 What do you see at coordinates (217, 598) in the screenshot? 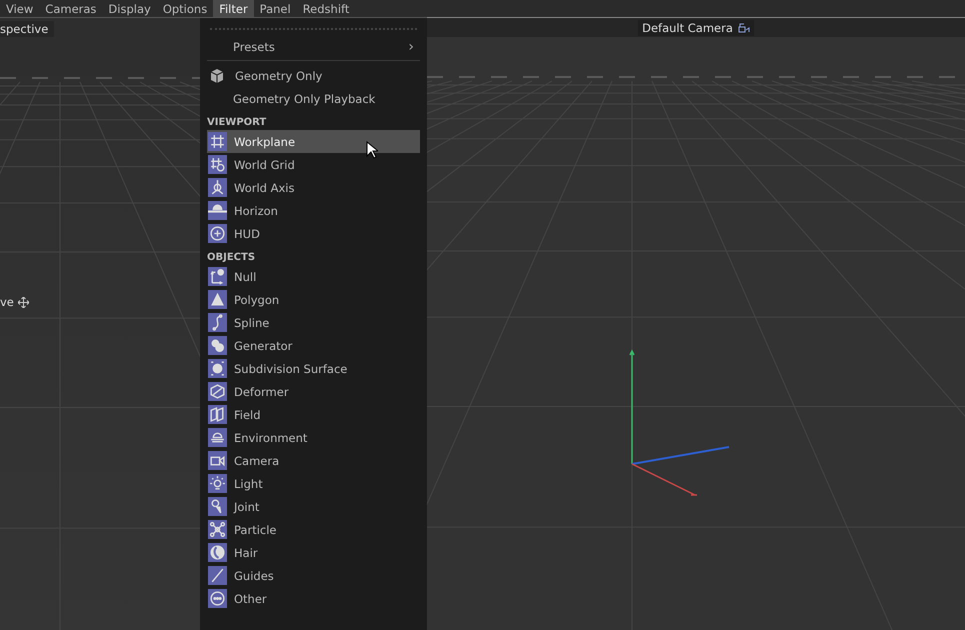
I see `dots-circle-icon` at bounding box center [217, 598].